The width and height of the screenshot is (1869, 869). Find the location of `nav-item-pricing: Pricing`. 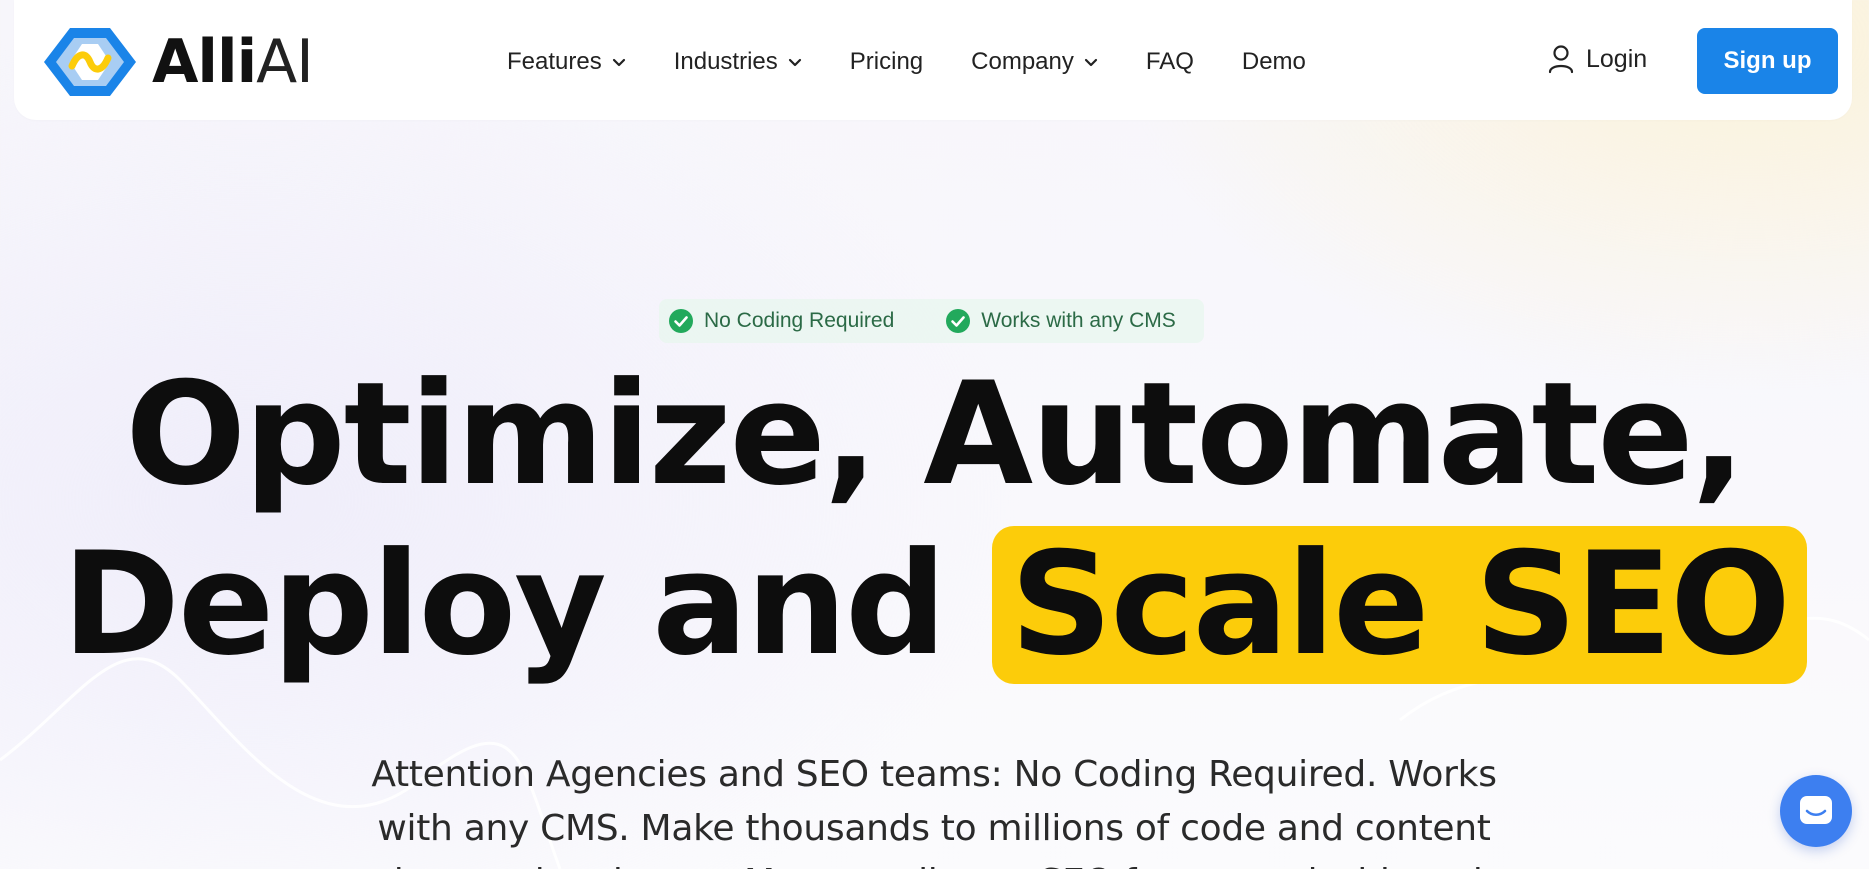

nav-item-pricing: Pricing is located at coordinates (886, 62).